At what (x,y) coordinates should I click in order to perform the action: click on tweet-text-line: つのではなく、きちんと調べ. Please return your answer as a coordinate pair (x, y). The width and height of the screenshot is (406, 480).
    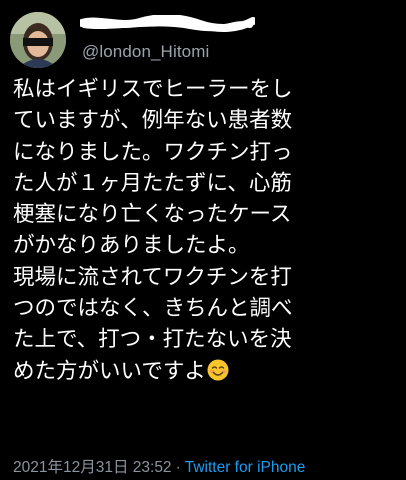
    Looking at the image, I should click on (153, 309).